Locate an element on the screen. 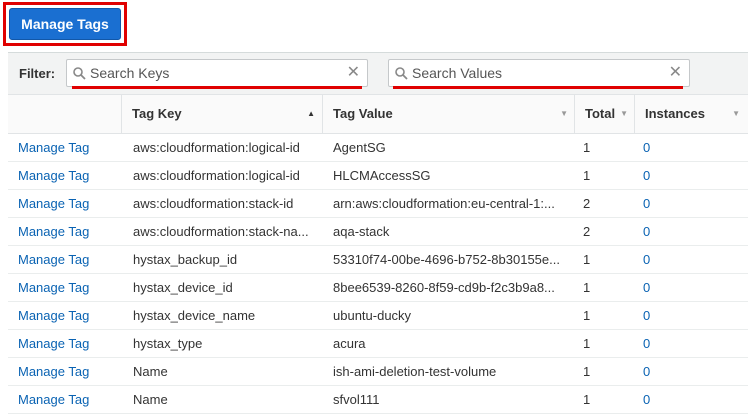 Image resolution: width=748 pixels, height=416 pixels. tag-key-cell: hystax_type is located at coordinates (168, 343).